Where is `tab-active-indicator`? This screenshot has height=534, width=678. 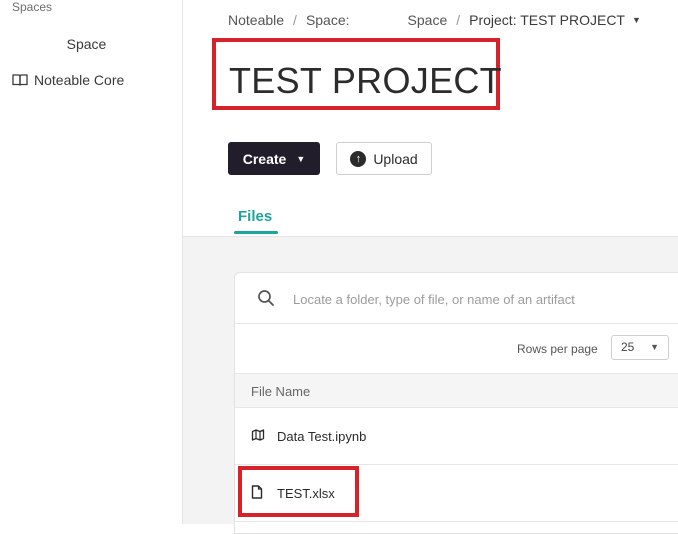
tab-active-indicator is located at coordinates (256, 232).